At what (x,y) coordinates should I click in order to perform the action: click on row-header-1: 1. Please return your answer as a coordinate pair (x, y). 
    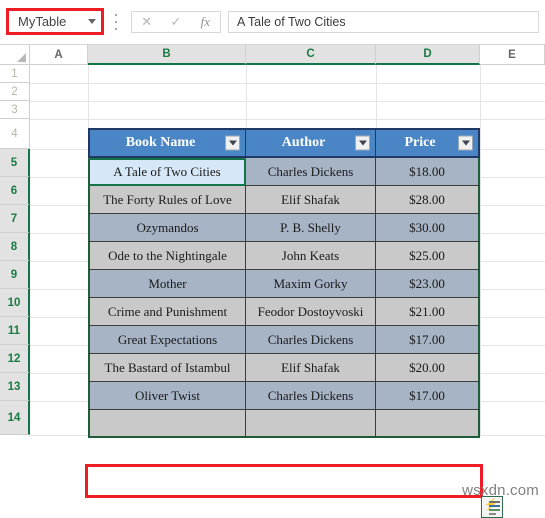
    Looking at the image, I should click on (15, 74).